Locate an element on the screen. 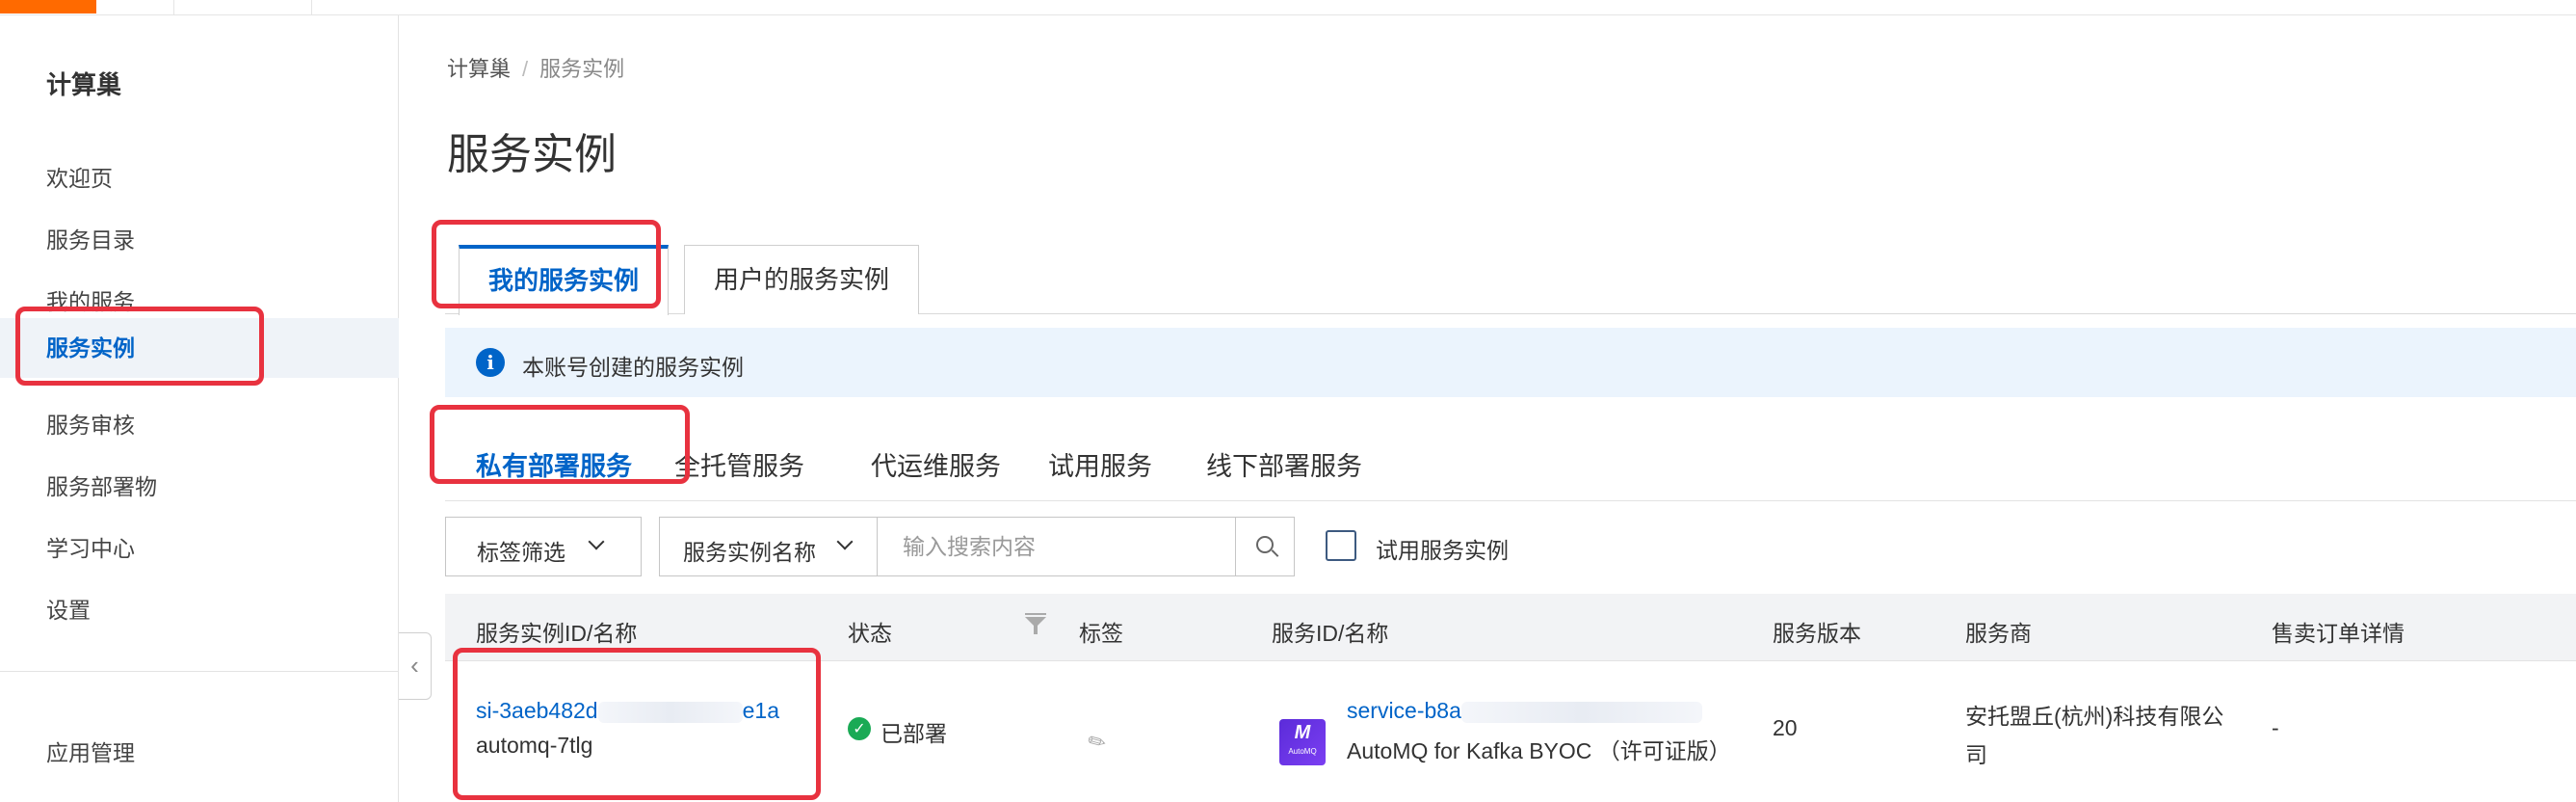  breadcrumb-item-current: 服务实例 is located at coordinates (582, 69).